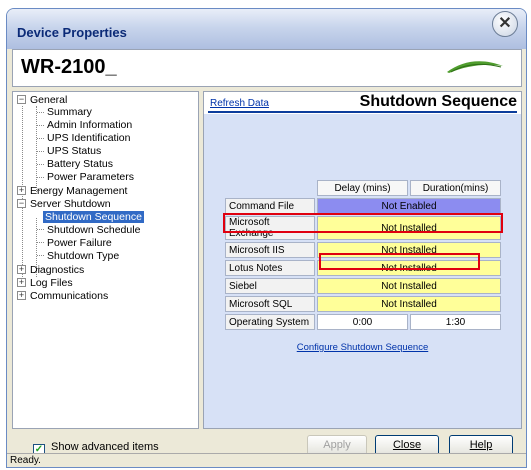  I want to click on status-bar: Ready., so click(266, 460).